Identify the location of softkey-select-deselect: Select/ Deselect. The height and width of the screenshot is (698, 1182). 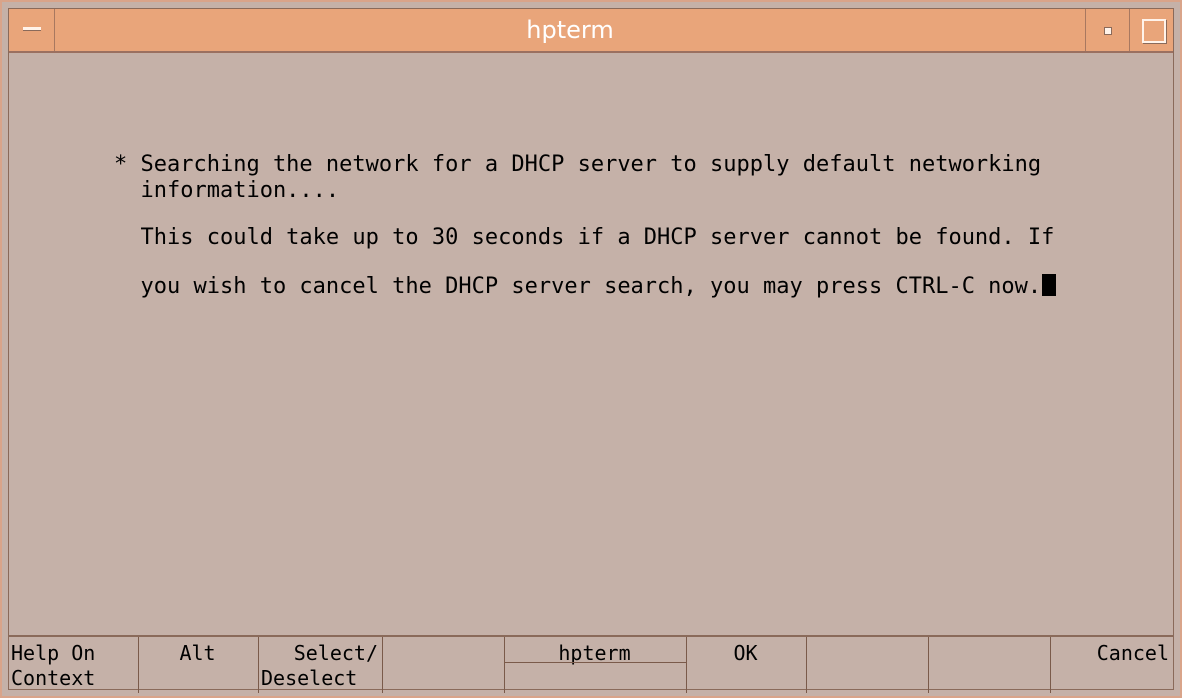
(321, 665).